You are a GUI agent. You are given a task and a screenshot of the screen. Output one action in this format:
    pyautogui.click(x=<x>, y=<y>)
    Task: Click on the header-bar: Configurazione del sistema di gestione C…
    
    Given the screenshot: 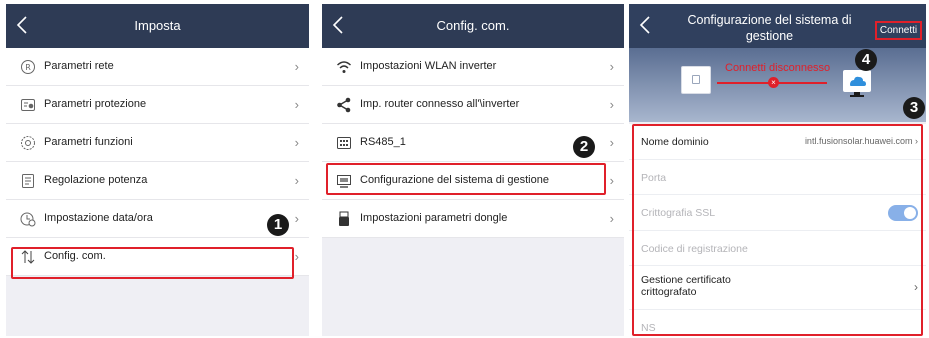 What is the action you would take?
    pyautogui.click(x=777, y=63)
    